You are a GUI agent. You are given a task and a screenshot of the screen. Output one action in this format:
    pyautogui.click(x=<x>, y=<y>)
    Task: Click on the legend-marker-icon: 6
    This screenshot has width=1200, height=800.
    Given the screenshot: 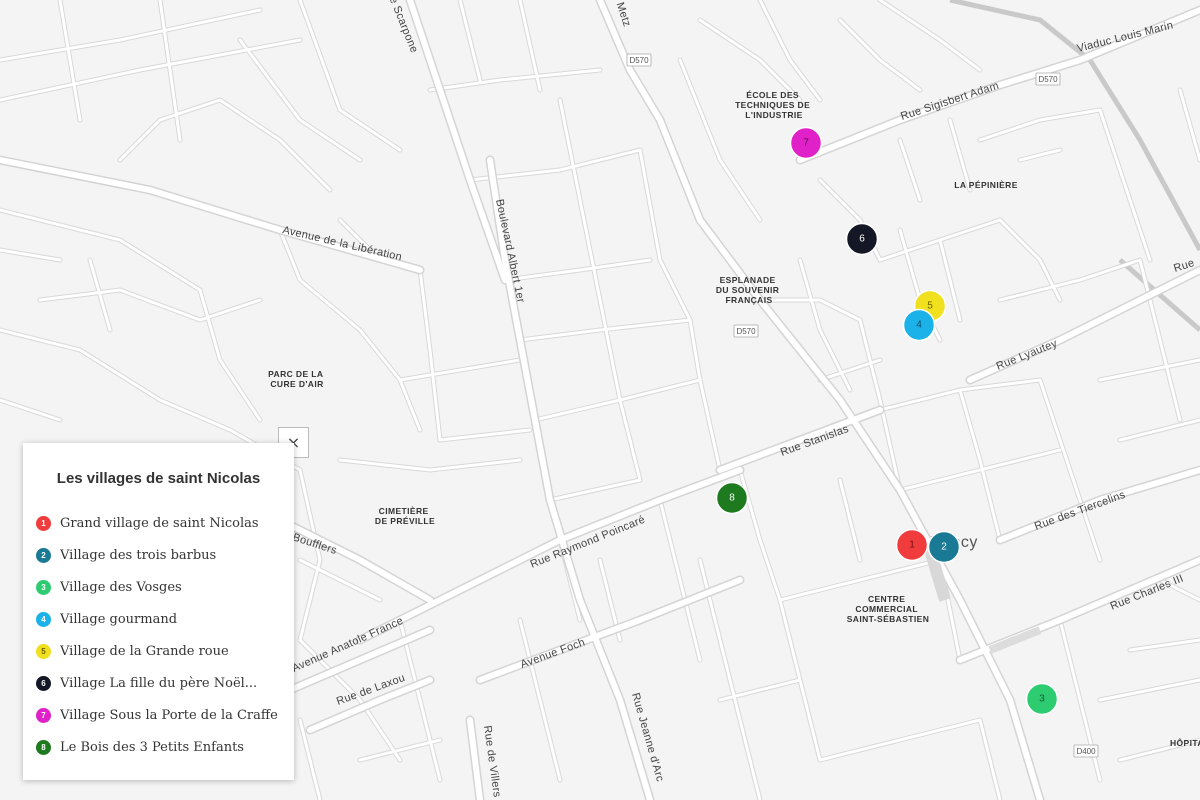 What is the action you would take?
    pyautogui.click(x=43, y=683)
    